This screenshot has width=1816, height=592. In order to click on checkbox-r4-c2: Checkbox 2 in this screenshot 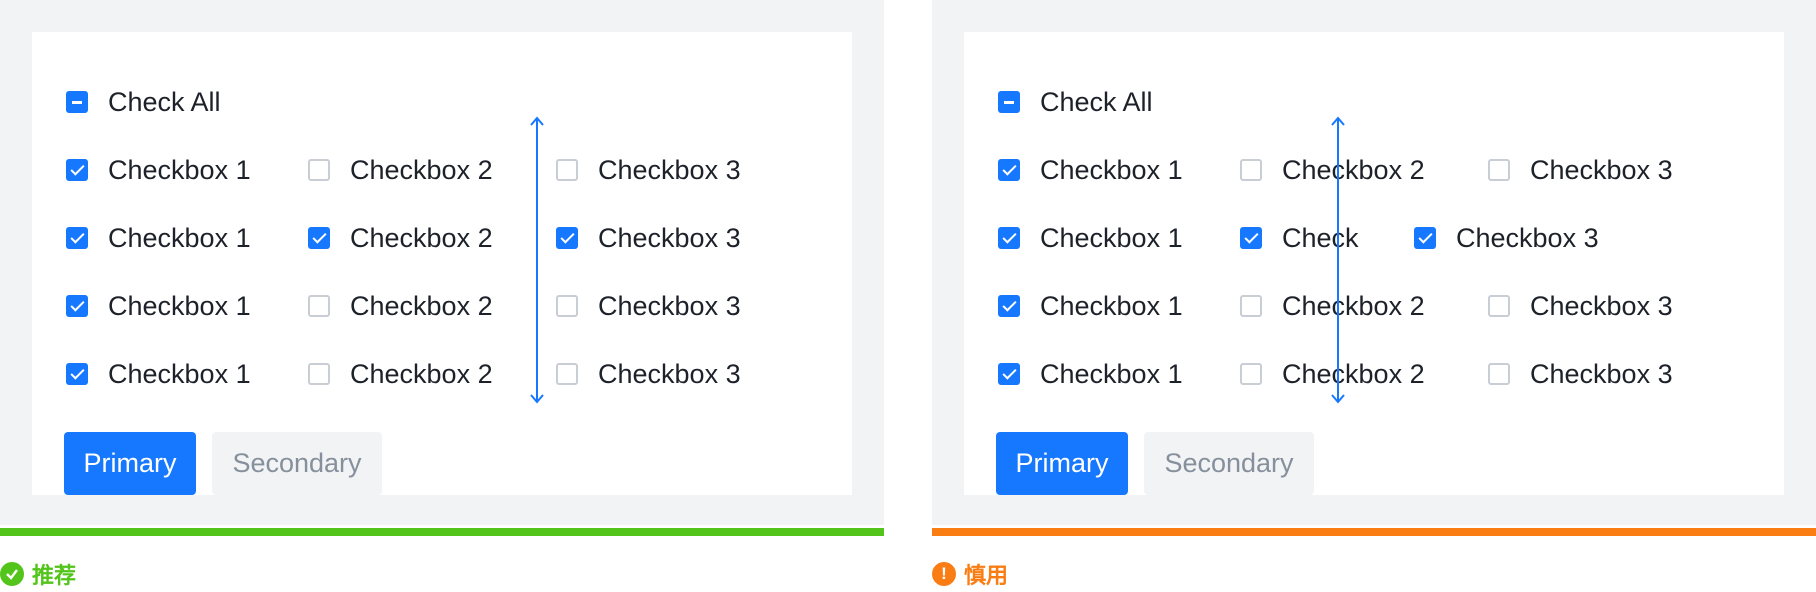, I will do `click(400, 374)`.